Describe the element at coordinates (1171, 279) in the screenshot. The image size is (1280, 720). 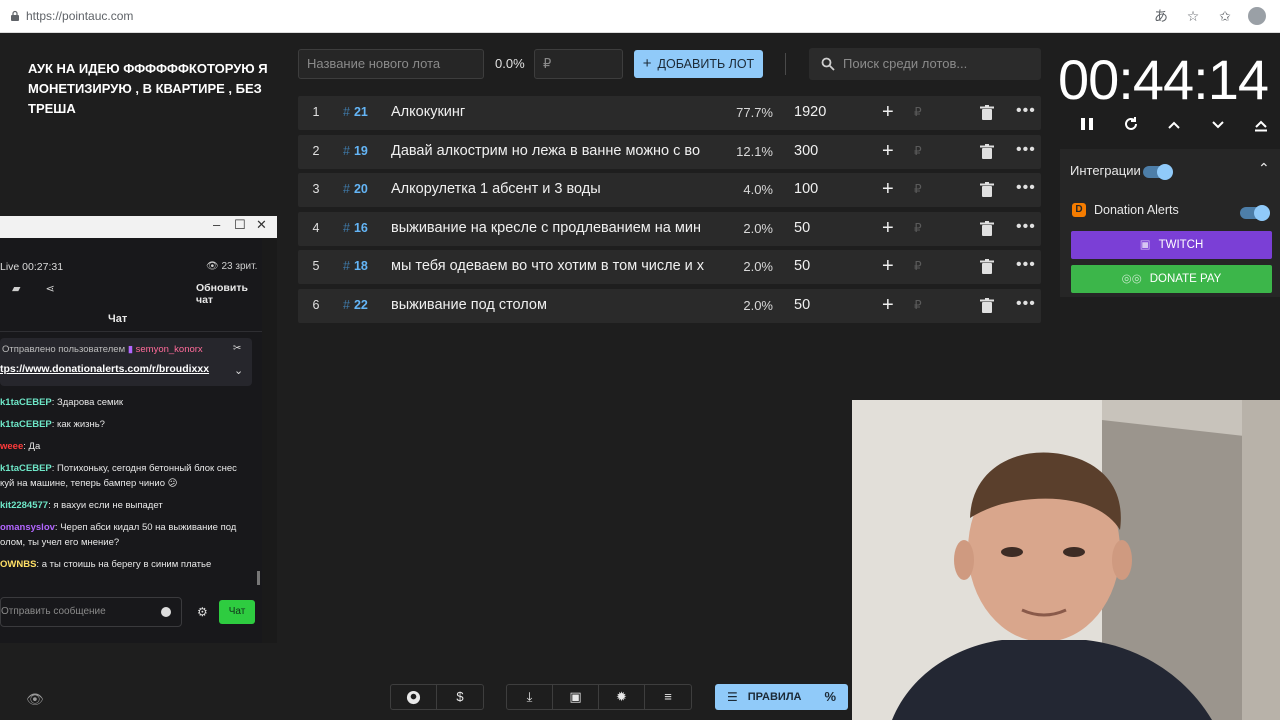
I see `donate-pay-button: ◎◎ DONATE PAY` at that location.